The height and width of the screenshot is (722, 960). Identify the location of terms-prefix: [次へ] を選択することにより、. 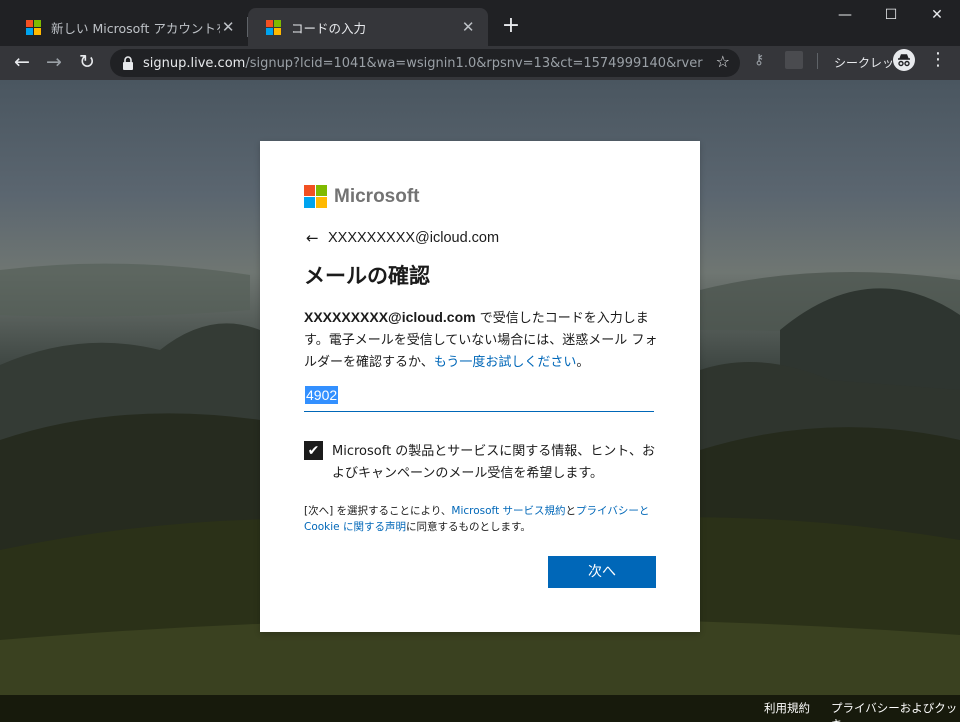
(378, 511).